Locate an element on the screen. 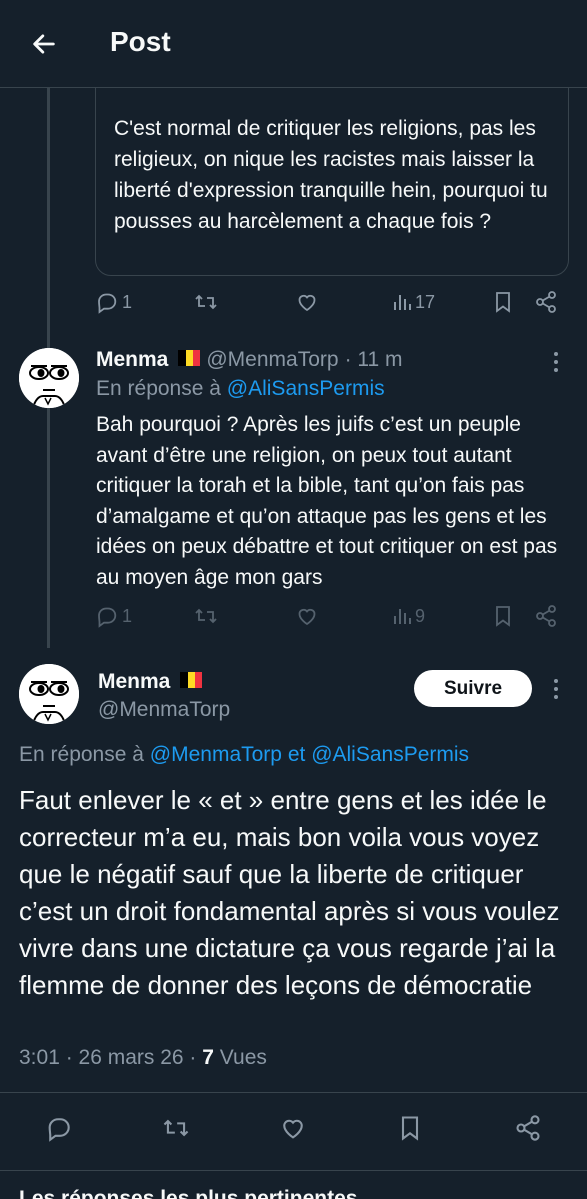  reply-button is located at coordinates (59, 1128).